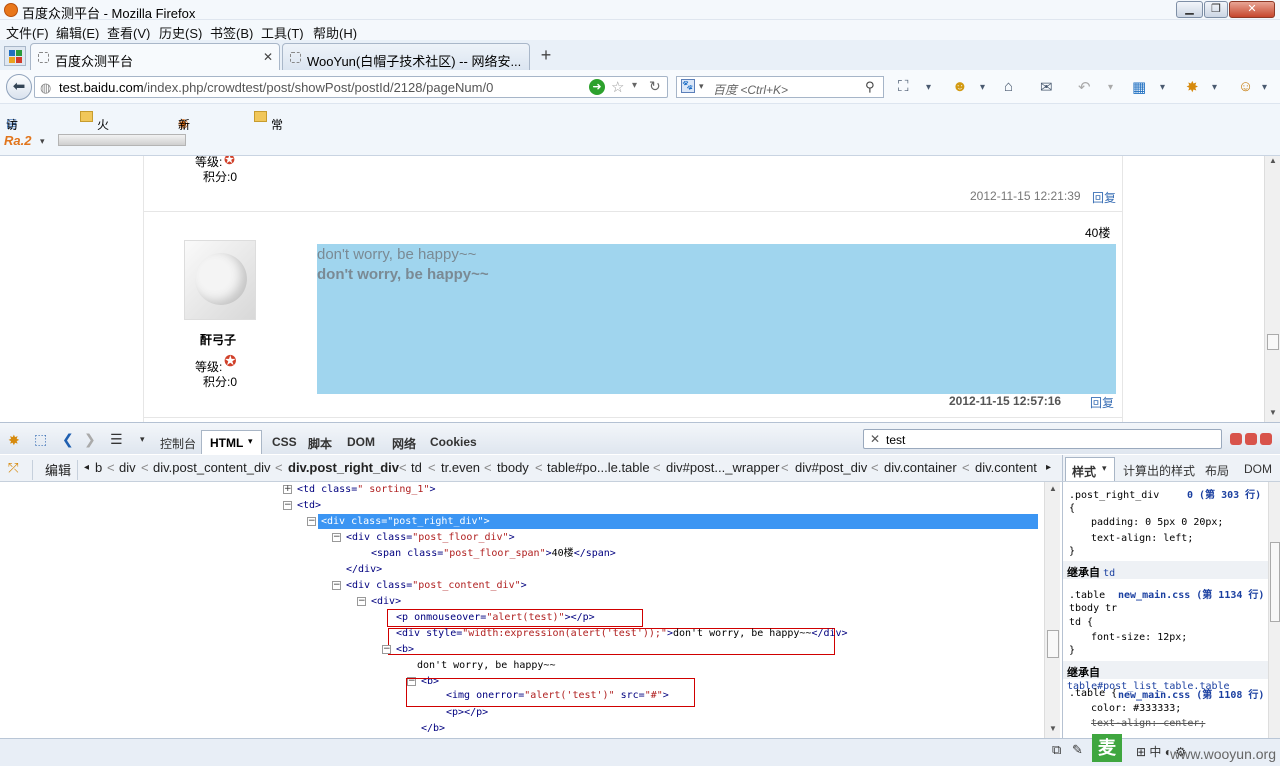  Describe the element at coordinates (1114, 495) in the screenshot. I see `rule-selector: .post_right_div` at that location.